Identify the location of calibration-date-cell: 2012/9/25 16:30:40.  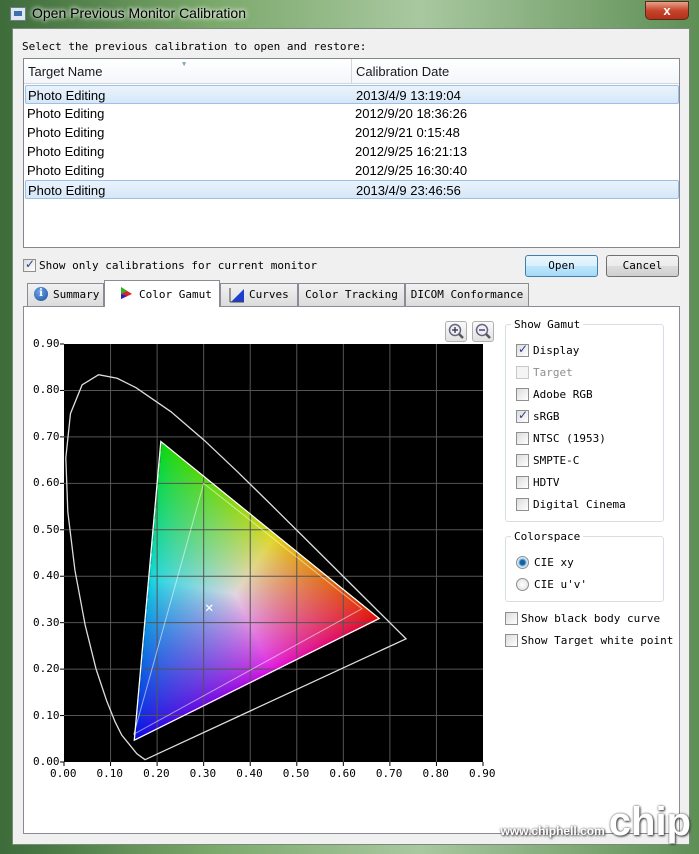
(411, 170).